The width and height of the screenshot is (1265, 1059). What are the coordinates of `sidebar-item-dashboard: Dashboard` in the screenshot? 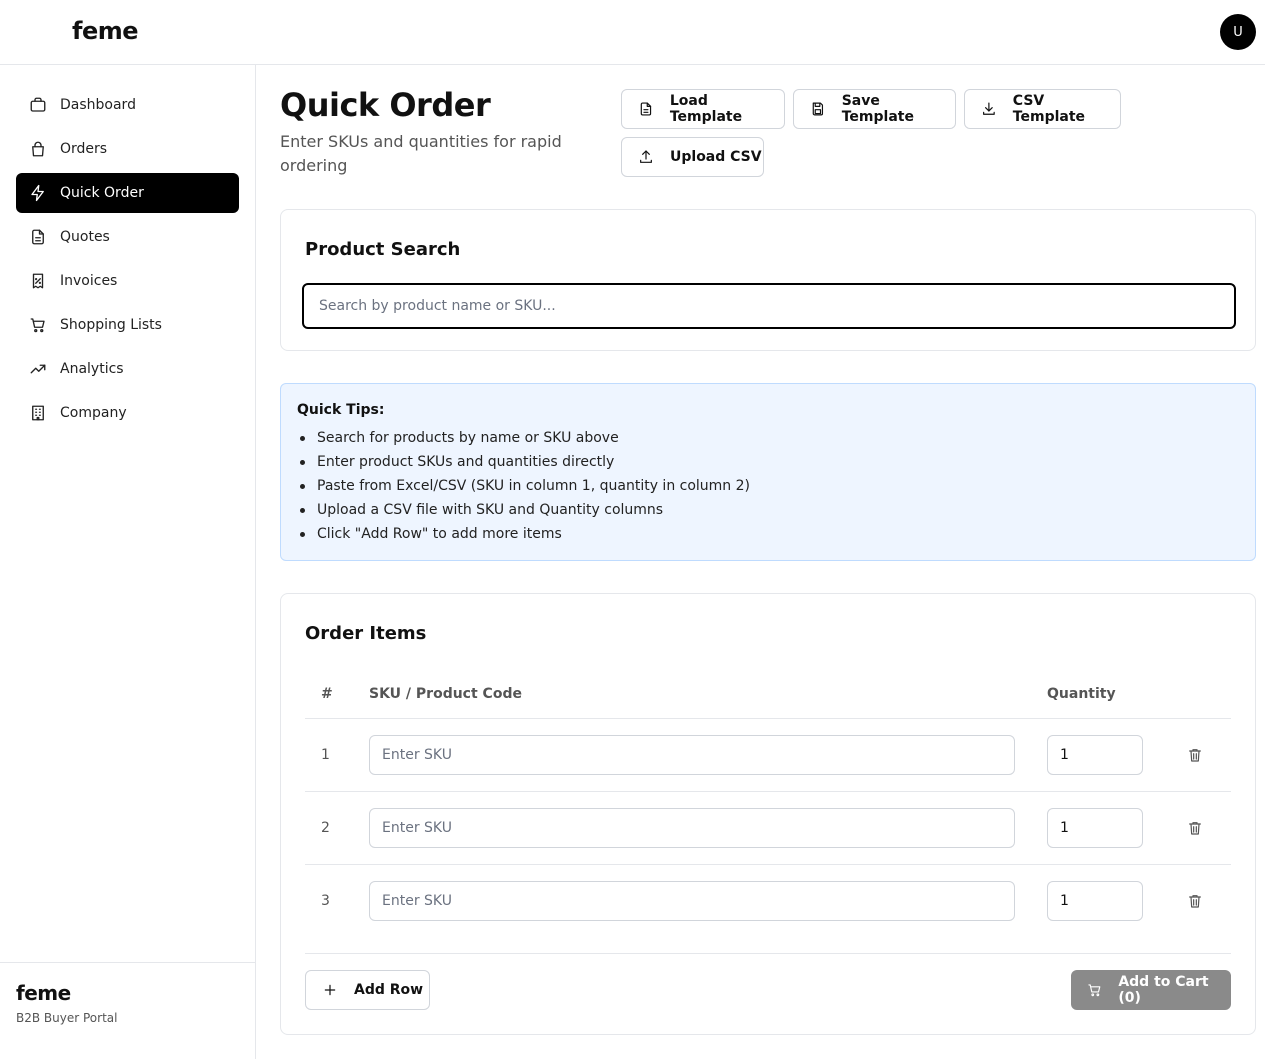 It's located at (127, 105).